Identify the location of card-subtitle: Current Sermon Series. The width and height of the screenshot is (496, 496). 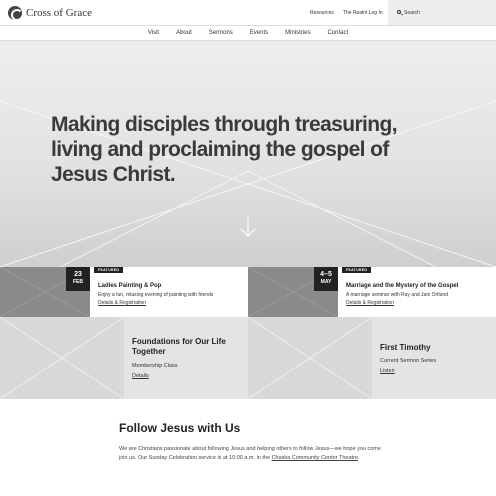
(408, 361).